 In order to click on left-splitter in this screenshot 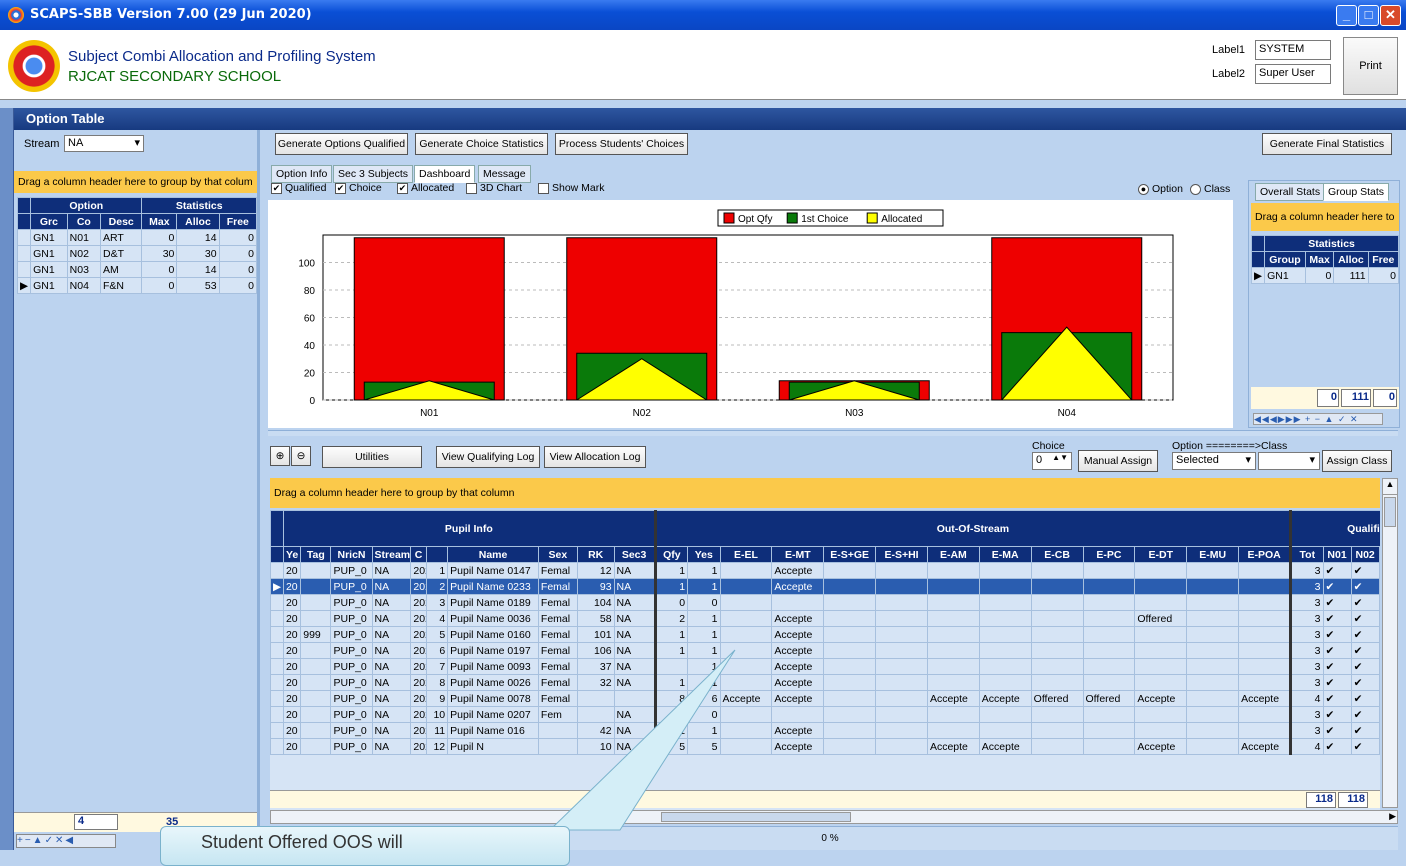, I will do `click(7, 479)`.